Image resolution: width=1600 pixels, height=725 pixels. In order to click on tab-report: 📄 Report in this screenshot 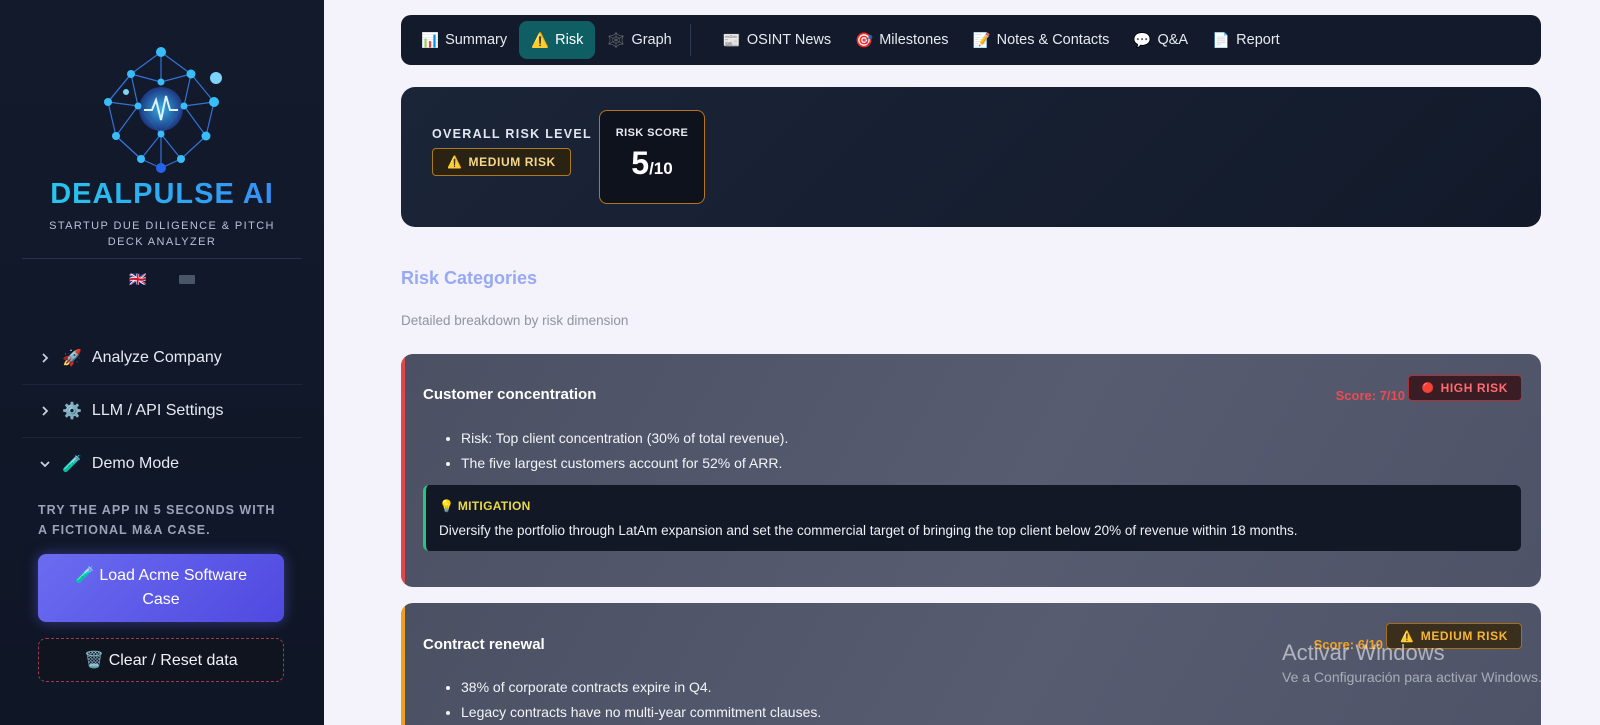, I will do `click(1246, 40)`.